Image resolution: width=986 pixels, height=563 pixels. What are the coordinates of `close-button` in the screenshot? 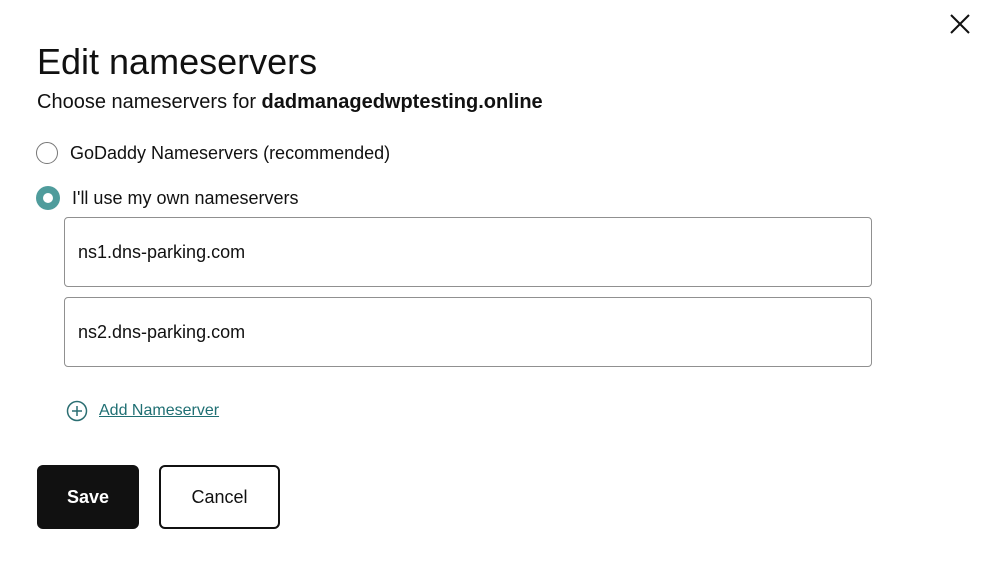 It's located at (960, 24).